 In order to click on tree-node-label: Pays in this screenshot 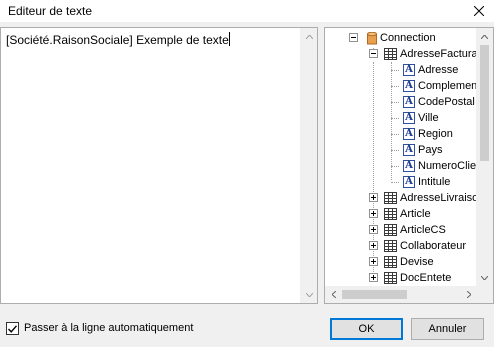, I will do `click(430, 150)`.